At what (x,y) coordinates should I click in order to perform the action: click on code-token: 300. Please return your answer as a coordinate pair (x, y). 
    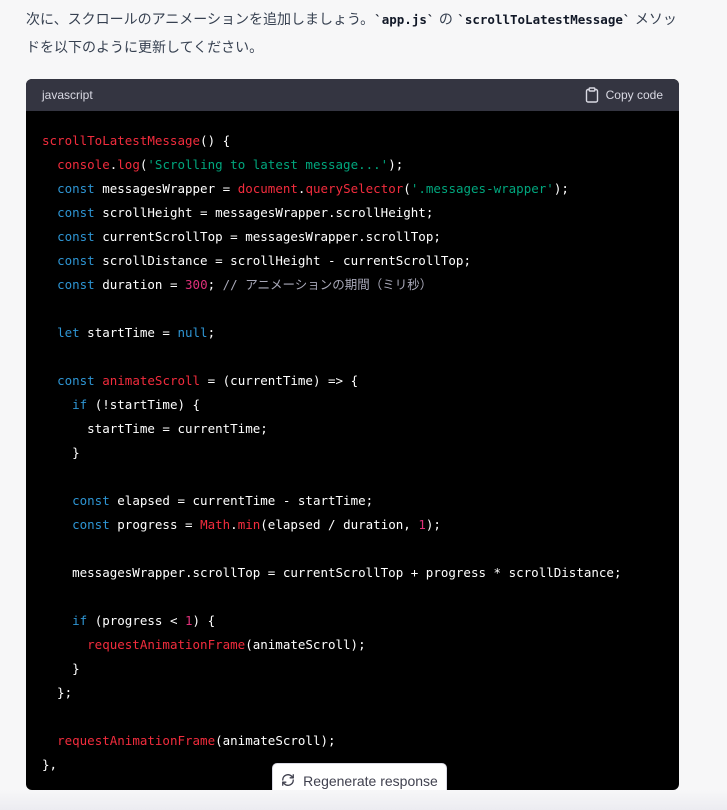
    Looking at the image, I should click on (196, 284).